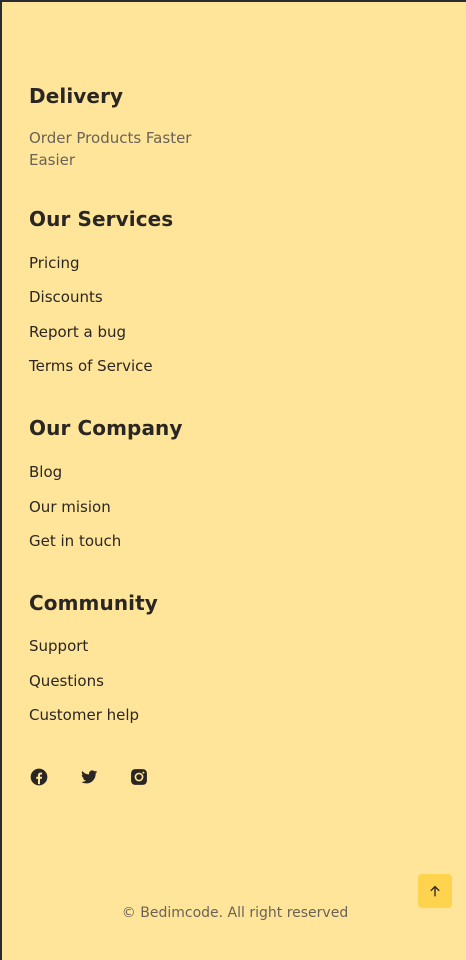 Image resolution: width=466 pixels, height=960 pixels. Describe the element at coordinates (84, 715) in the screenshot. I see `community-link-customer-help: Customer help` at that location.